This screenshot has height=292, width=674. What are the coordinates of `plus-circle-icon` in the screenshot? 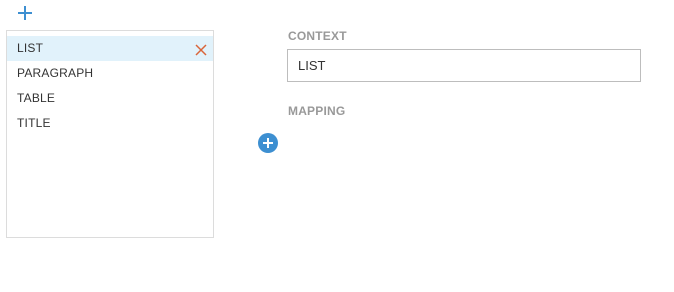 It's located at (268, 143).